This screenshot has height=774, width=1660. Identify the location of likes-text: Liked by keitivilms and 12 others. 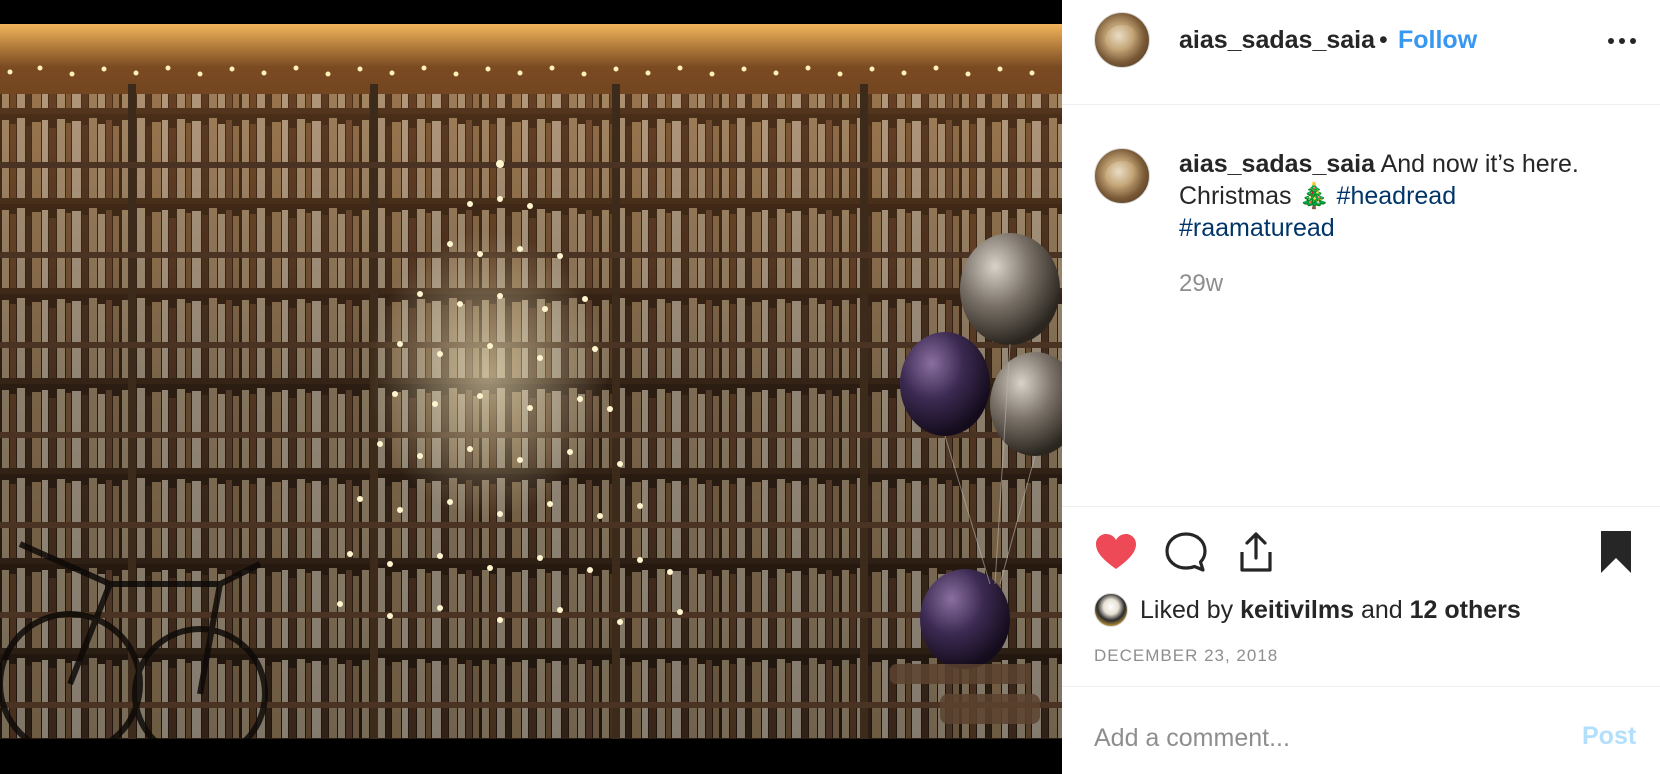
(1330, 610).